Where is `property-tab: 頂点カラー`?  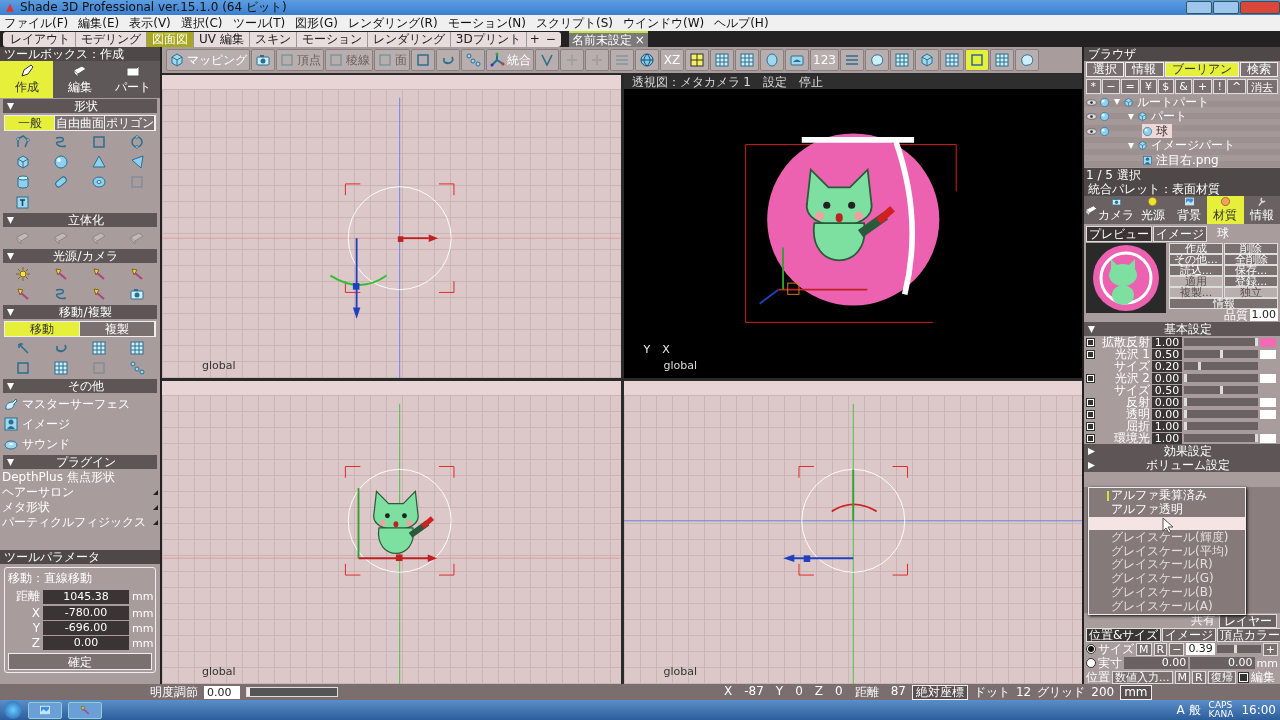 property-tab: 頂点カラー is located at coordinates (1248, 635).